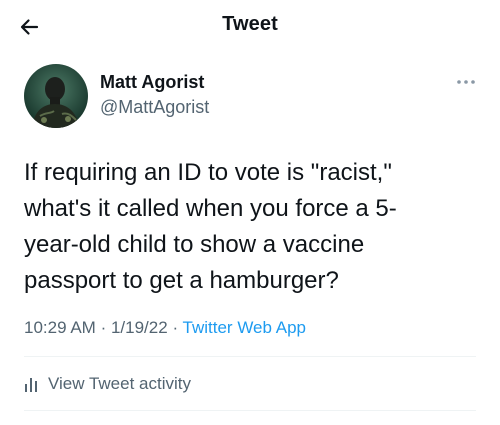 Image resolution: width=500 pixels, height=425 pixels. What do you see at coordinates (154, 107) in the screenshot?
I see `author-handle: @MattAgorist` at bounding box center [154, 107].